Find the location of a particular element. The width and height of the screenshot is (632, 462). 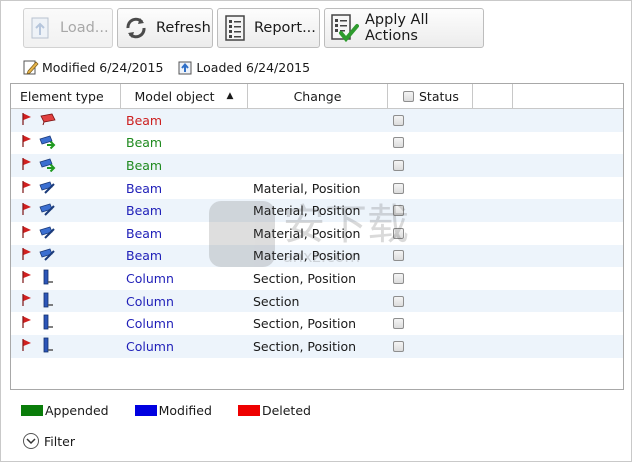

model-info: Modified 6/24/2015 Loaded 6/24/2015 is located at coordinates (166, 67).